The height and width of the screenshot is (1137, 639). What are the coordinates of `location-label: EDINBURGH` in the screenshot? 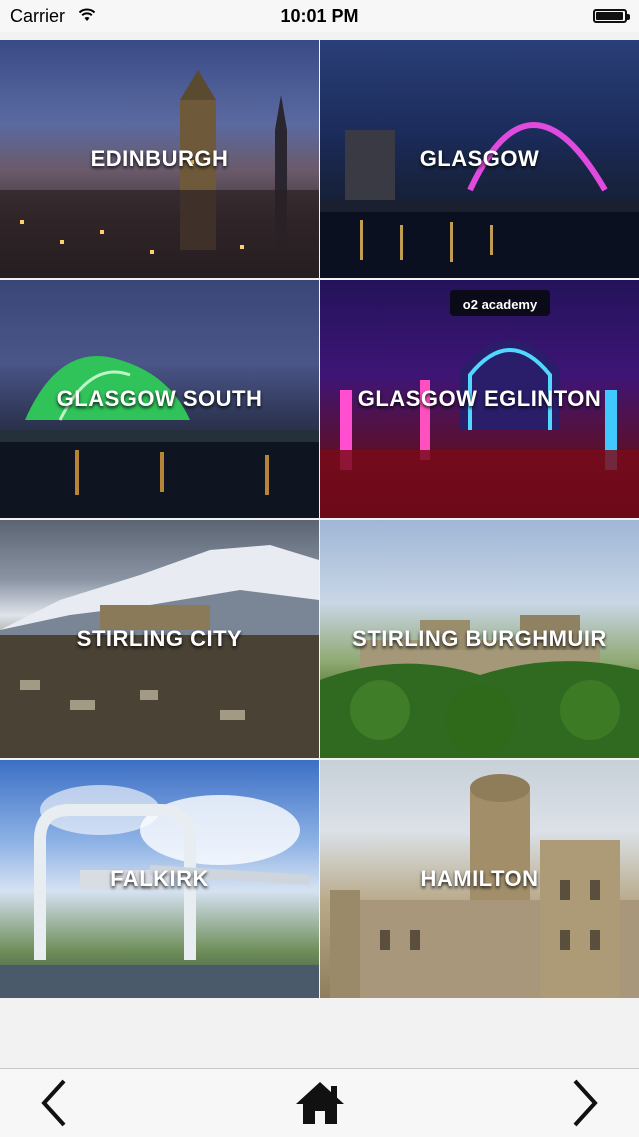 It's located at (159, 158).